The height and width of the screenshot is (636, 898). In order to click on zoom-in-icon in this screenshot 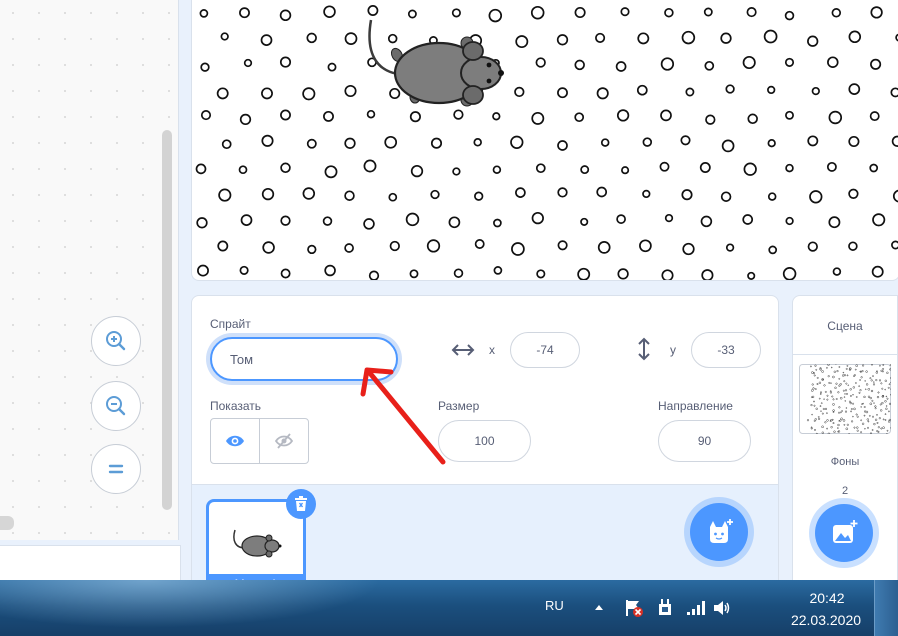, I will do `click(116, 341)`.